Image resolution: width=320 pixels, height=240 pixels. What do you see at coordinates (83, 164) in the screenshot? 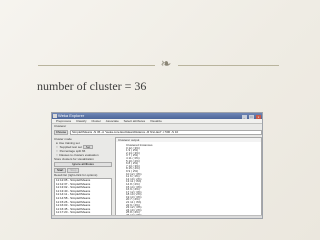
I see `ignore-attributes-button: Ignore attributes` at bounding box center [83, 164].